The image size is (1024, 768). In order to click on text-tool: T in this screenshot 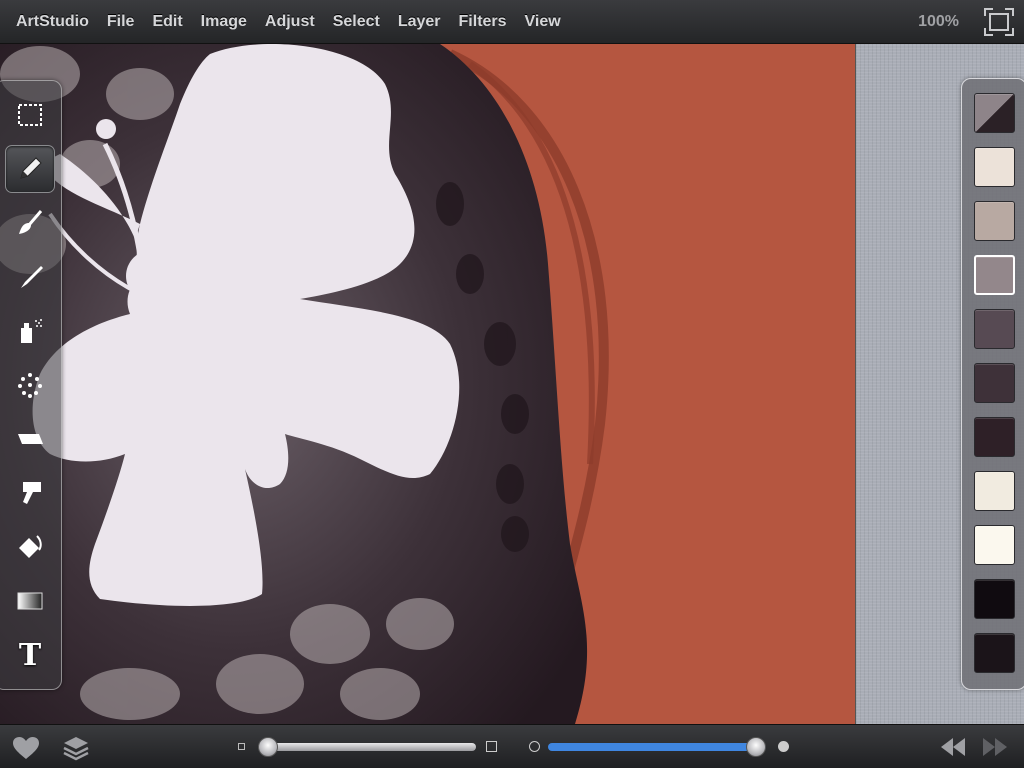, I will do `click(30, 655)`.